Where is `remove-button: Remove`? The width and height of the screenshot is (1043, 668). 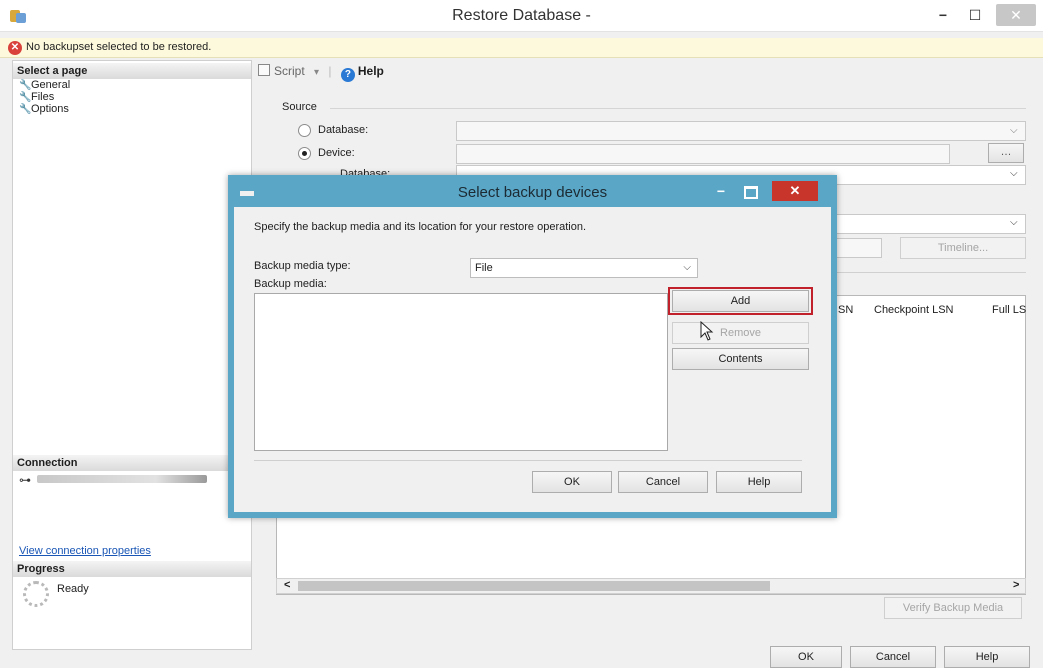 remove-button: Remove is located at coordinates (740, 333).